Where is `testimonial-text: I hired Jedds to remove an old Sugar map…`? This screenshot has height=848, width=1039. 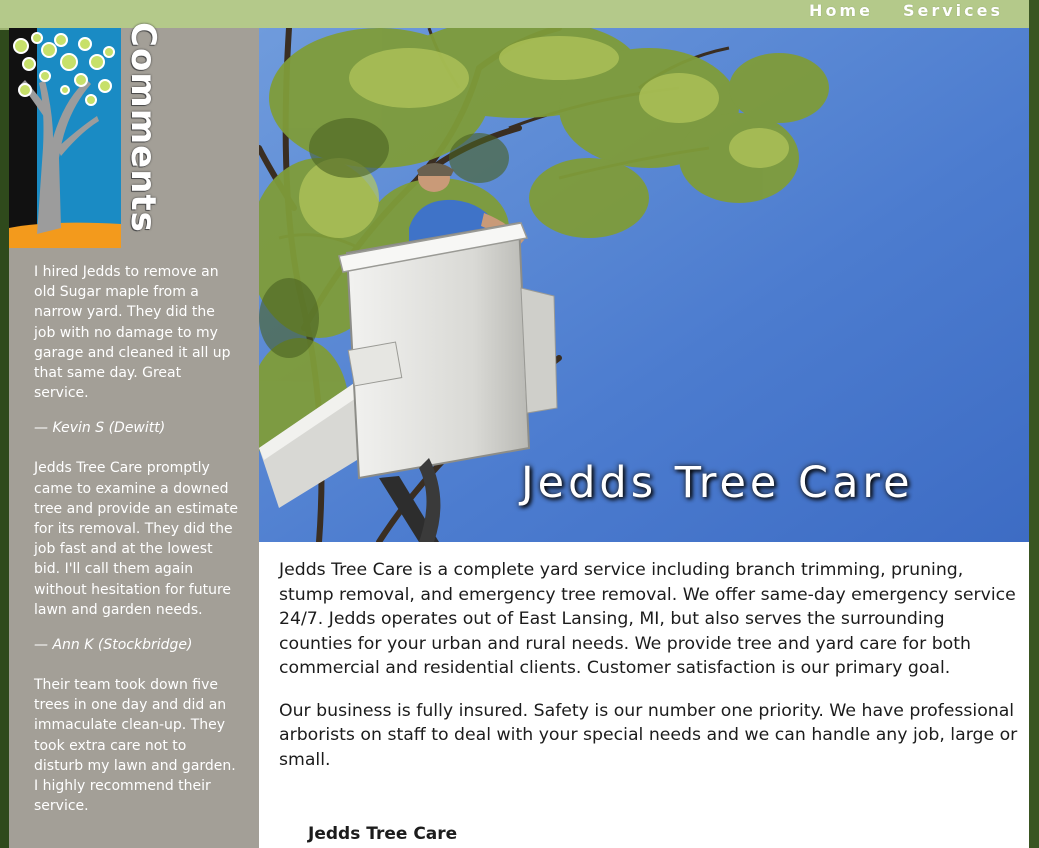
testimonial-text: I hired Jedds to remove an old Sugar map… is located at coordinates (132, 333).